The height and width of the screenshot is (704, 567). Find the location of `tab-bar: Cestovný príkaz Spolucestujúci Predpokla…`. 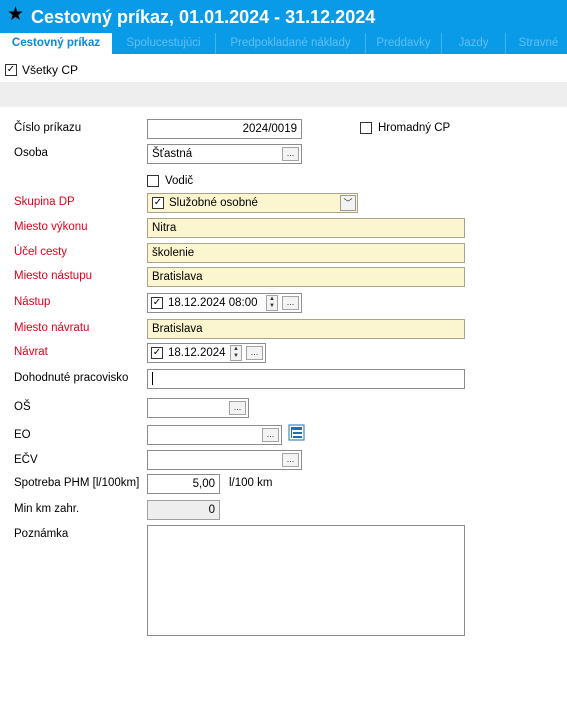

tab-bar: Cestovný príkaz Spolucestujúci Predpokla… is located at coordinates (283, 43).